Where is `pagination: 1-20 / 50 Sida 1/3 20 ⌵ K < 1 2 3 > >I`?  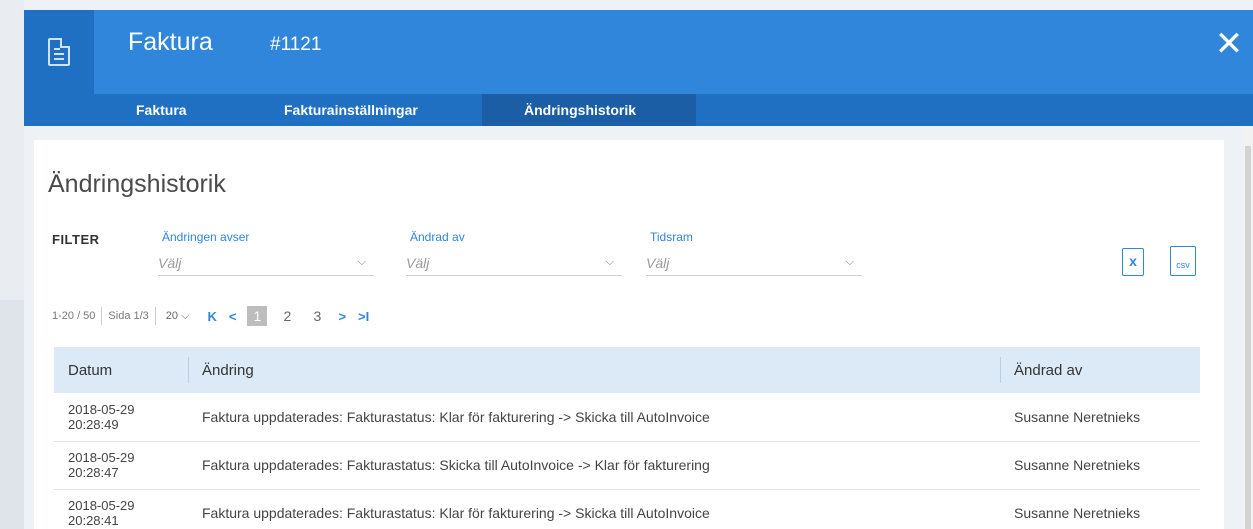 pagination: 1-20 / 50 Sida 1/3 20 ⌵ K < 1 2 3 > >I is located at coordinates (213, 316).